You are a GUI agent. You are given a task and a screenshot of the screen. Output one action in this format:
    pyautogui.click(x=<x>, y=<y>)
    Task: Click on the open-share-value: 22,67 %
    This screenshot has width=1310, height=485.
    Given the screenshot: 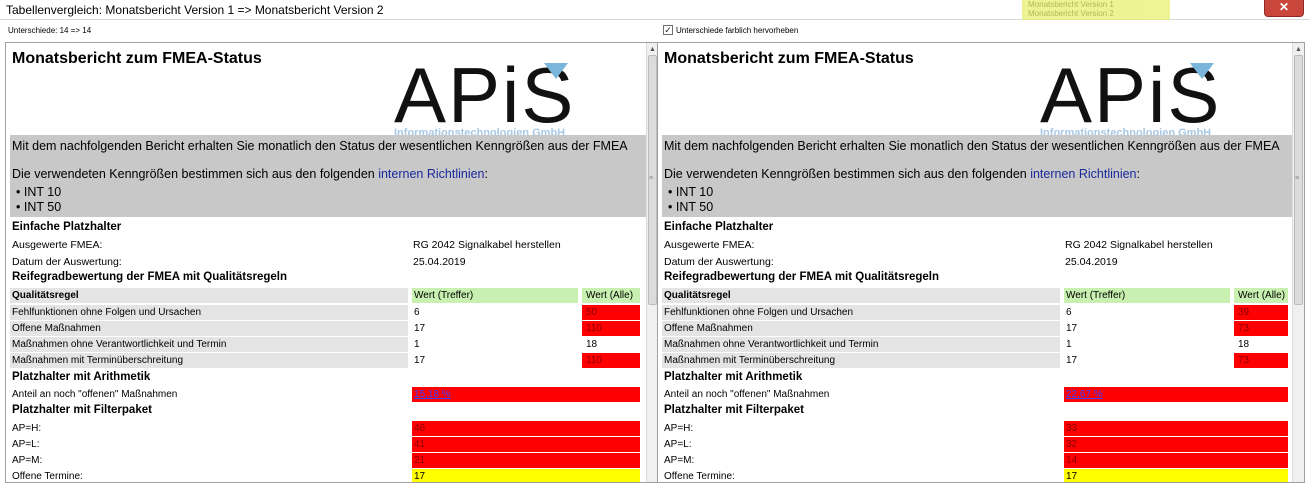 What is the action you would take?
    pyautogui.click(x=1176, y=394)
    